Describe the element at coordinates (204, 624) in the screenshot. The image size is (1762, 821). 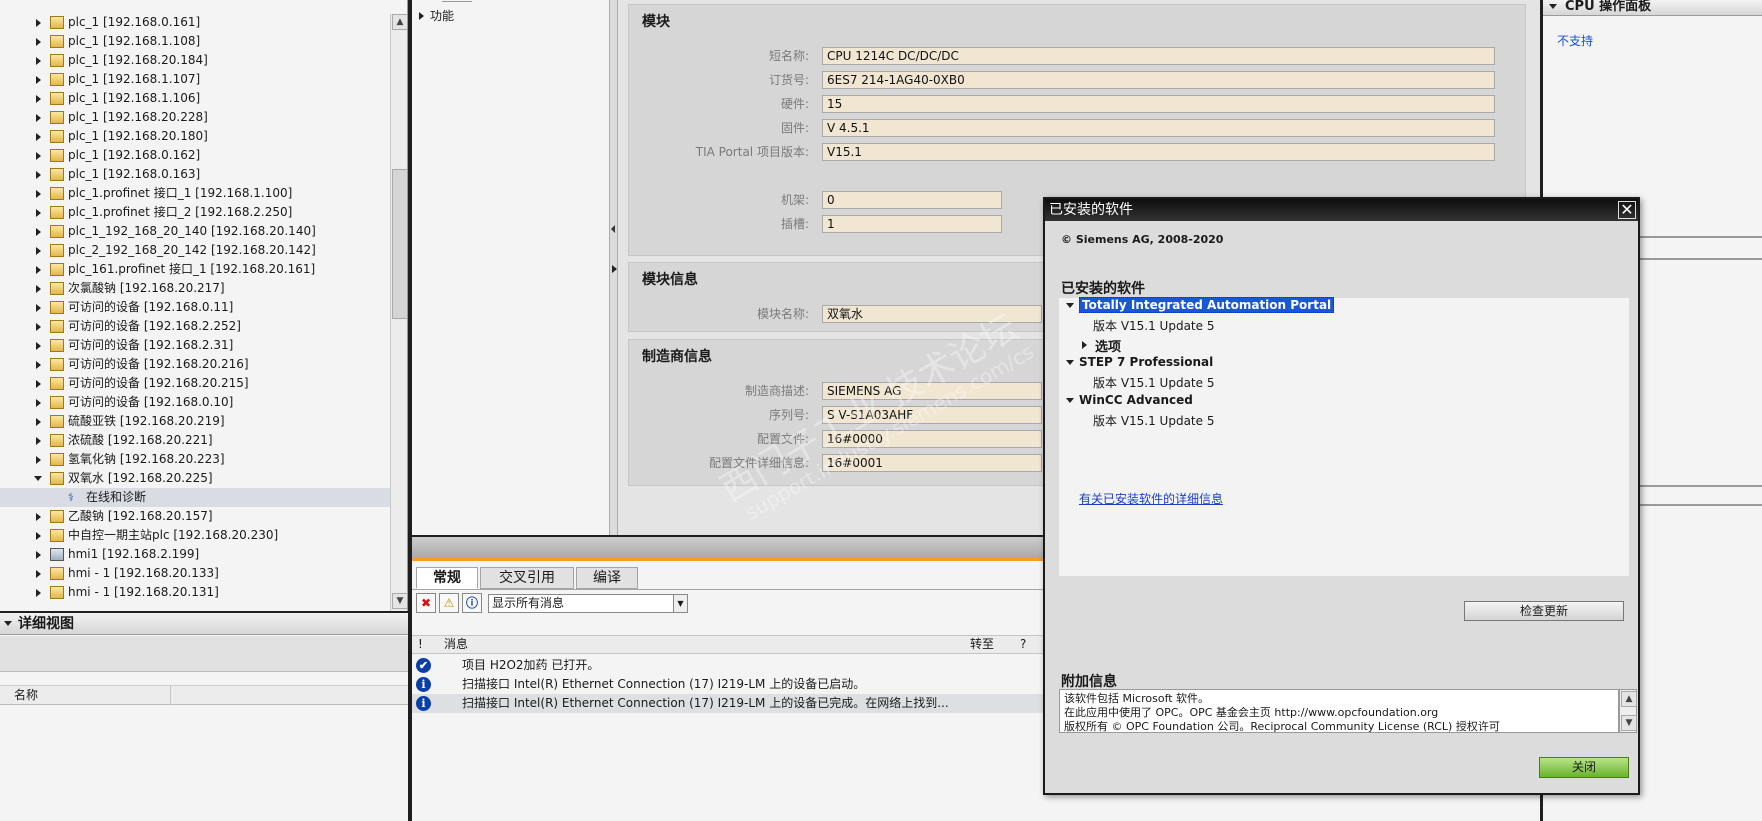
I see `detail-view-header: 详细视图` at that location.